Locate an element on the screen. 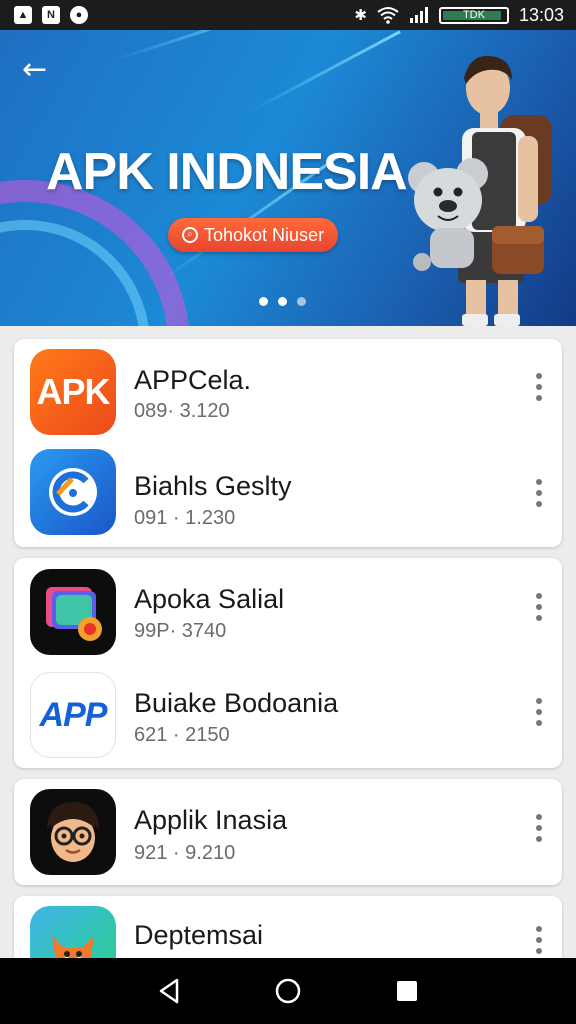 The image size is (576, 1024). list-item: Applik Inasia 921 · 9.210 is located at coordinates (288, 832).